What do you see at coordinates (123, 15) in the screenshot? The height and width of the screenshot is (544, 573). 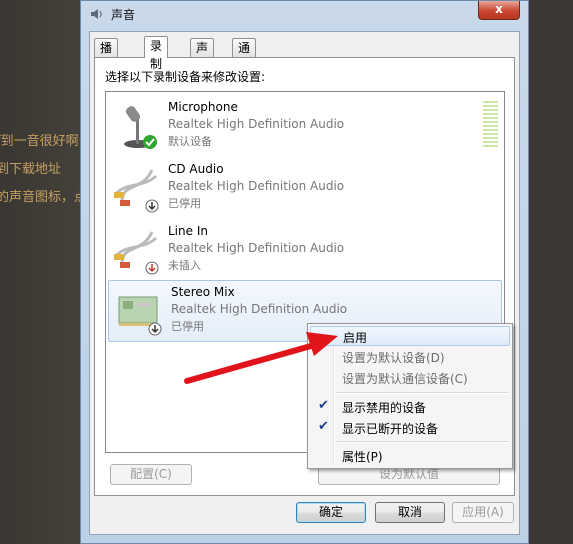 I see `window-title: 声音` at bounding box center [123, 15].